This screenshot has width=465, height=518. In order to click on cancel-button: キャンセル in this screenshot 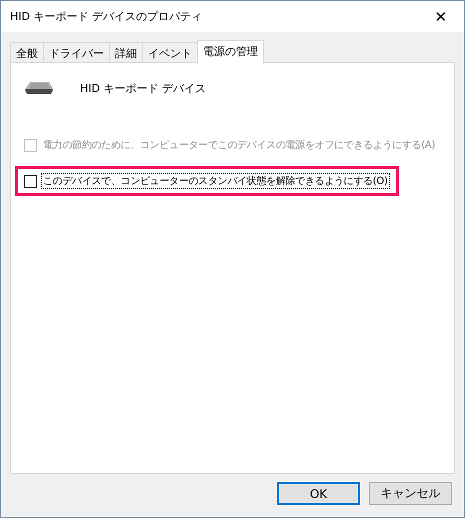, I will do `click(410, 493)`.